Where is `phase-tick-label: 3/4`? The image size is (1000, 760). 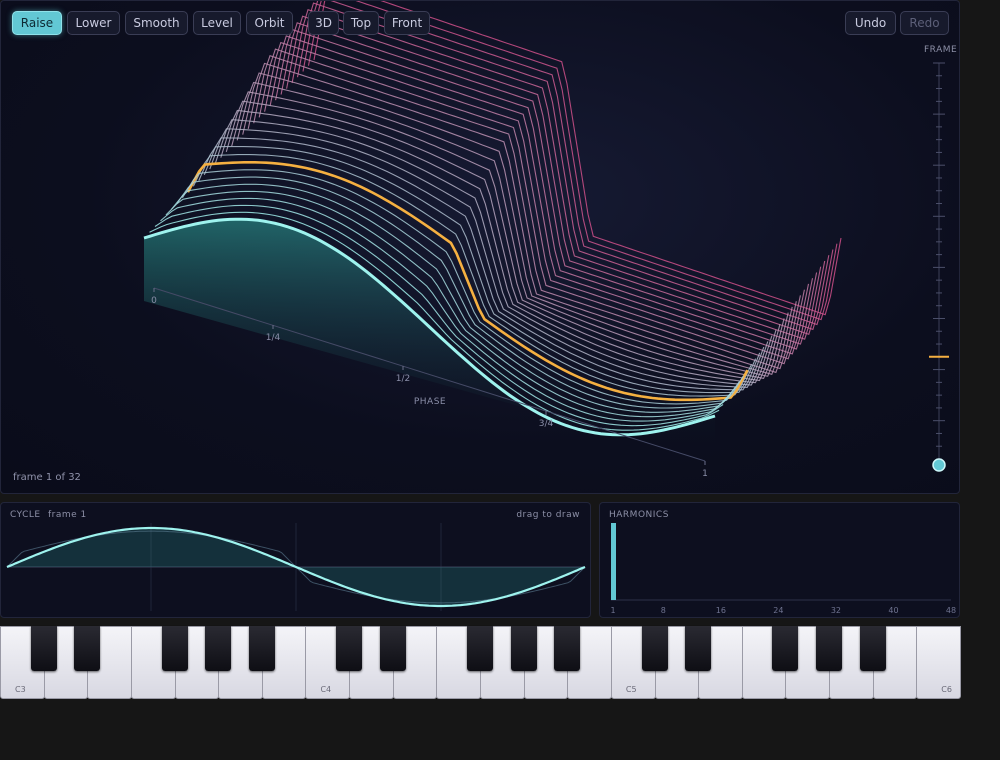
phase-tick-label: 3/4 is located at coordinates (546, 424).